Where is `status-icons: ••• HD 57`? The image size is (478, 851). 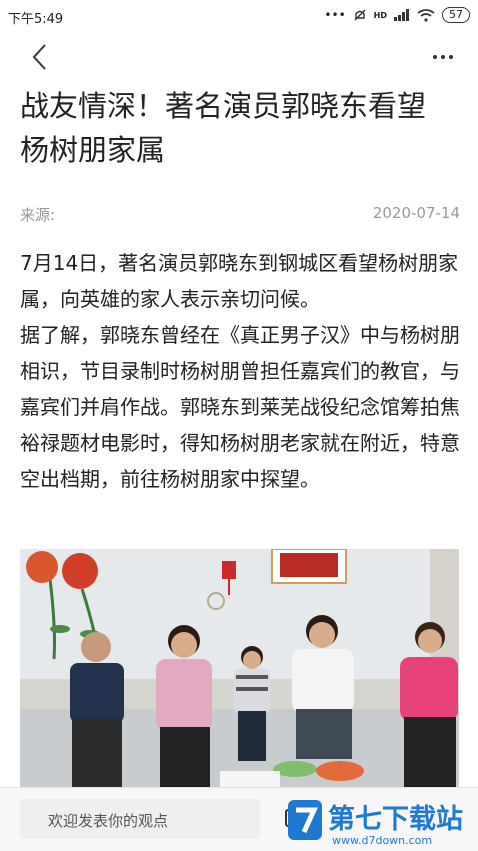
status-icons: ••• HD 57 is located at coordinates (397, 15).